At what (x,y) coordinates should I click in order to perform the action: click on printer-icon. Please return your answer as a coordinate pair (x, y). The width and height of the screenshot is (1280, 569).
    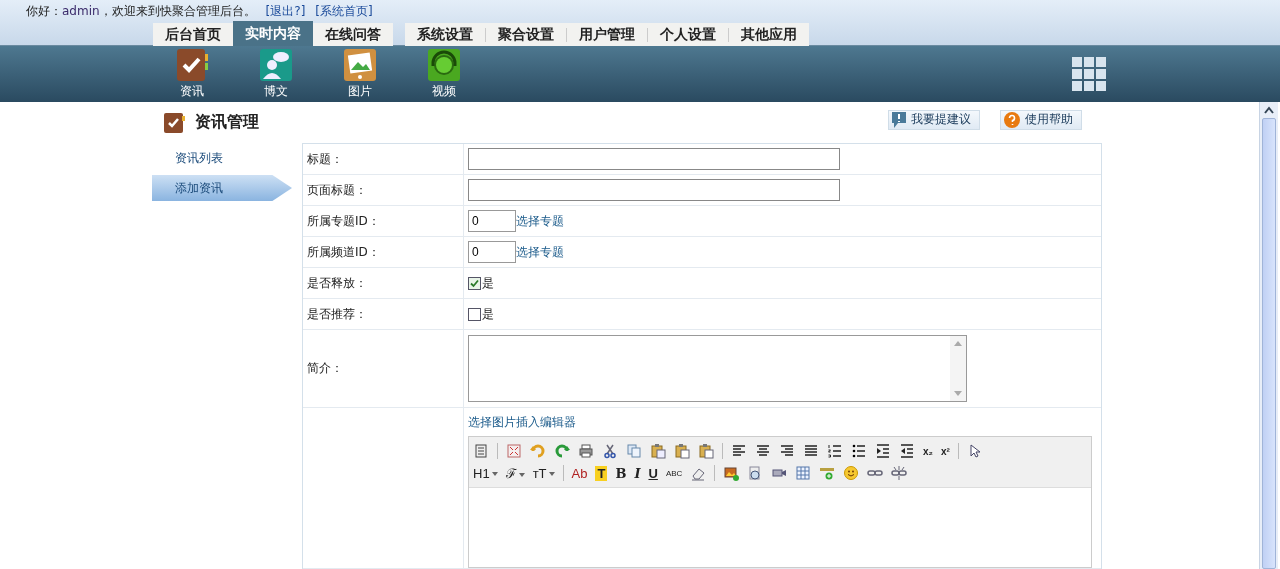
    Looking at the image, I should click on (586, 451).